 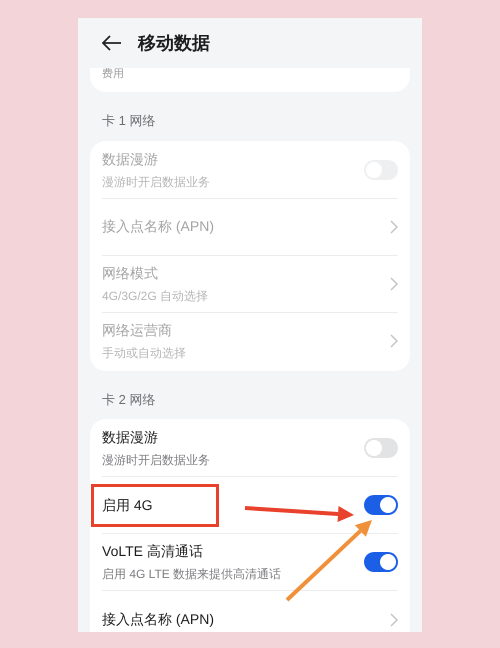 I want to click on section-header: 卡 2 网络, so click(x=128, y=399).